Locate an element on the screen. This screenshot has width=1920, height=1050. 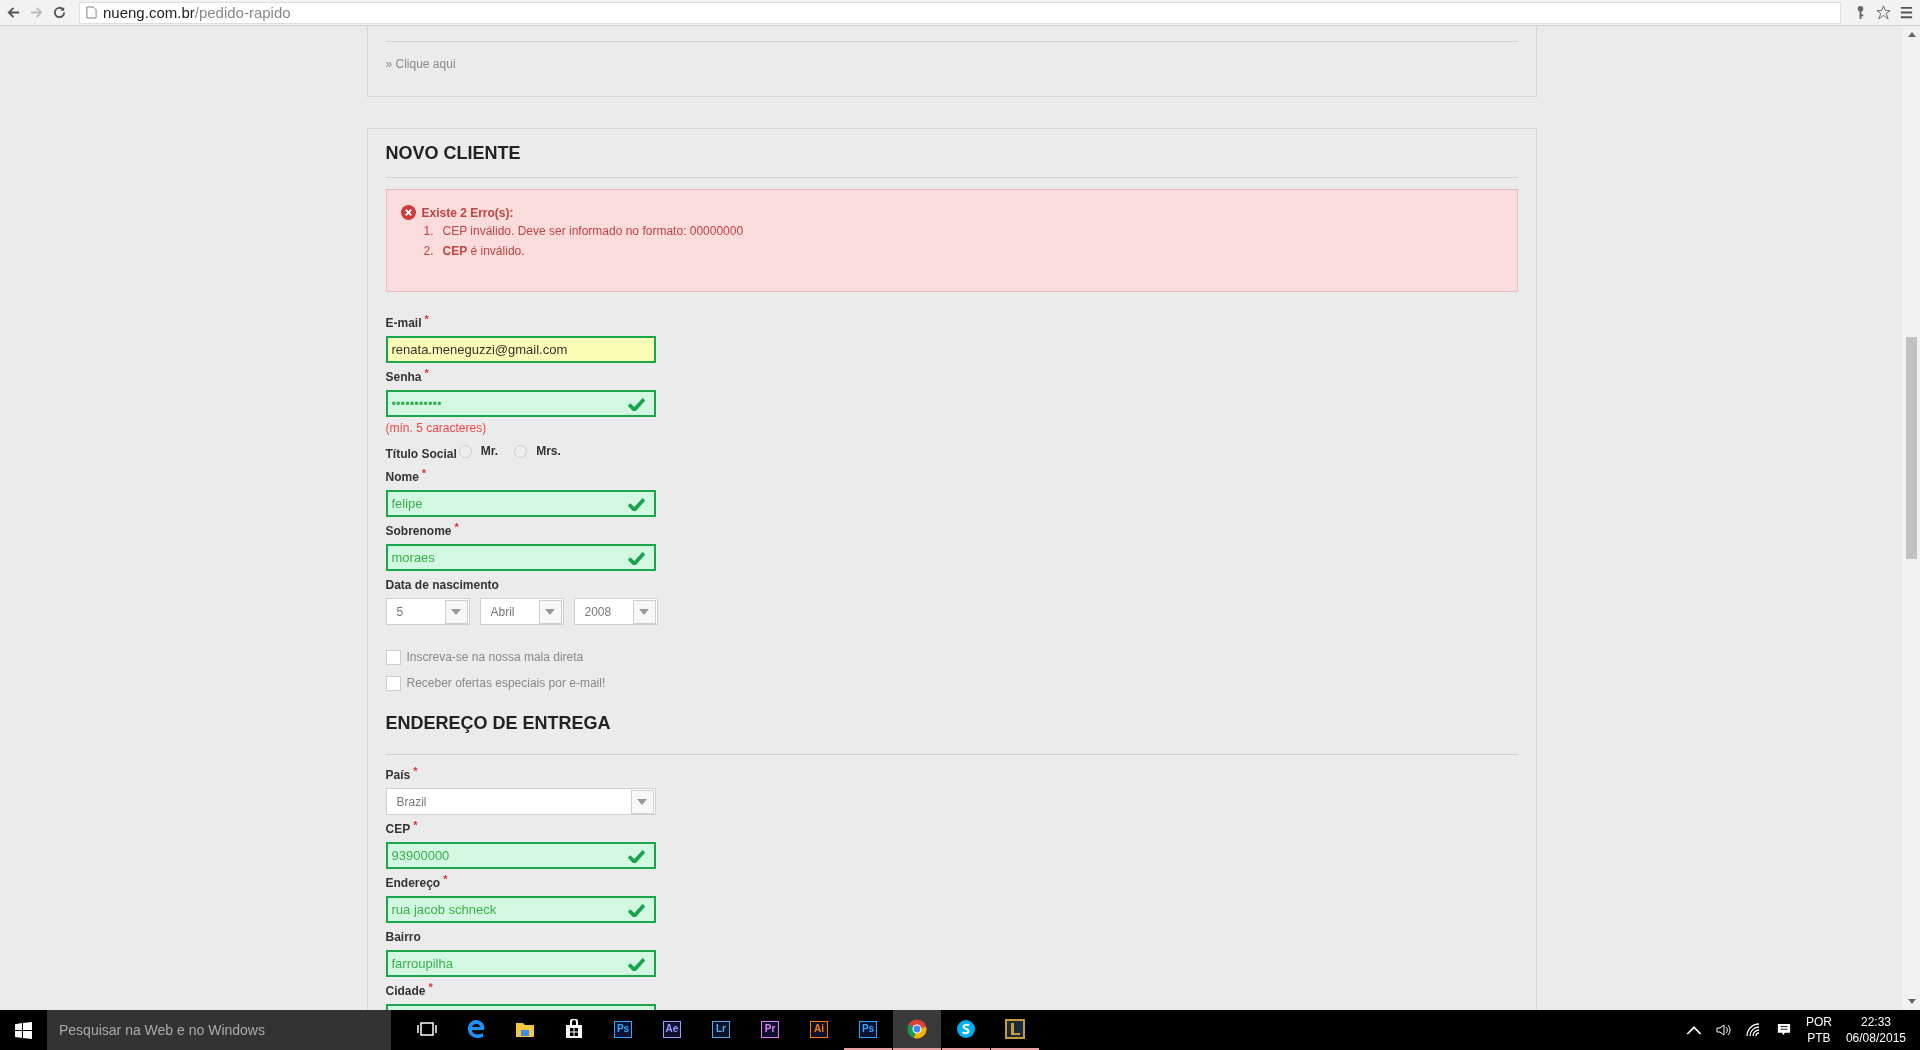
taskbar-app: Ai is located at coordinates (819, 1030).